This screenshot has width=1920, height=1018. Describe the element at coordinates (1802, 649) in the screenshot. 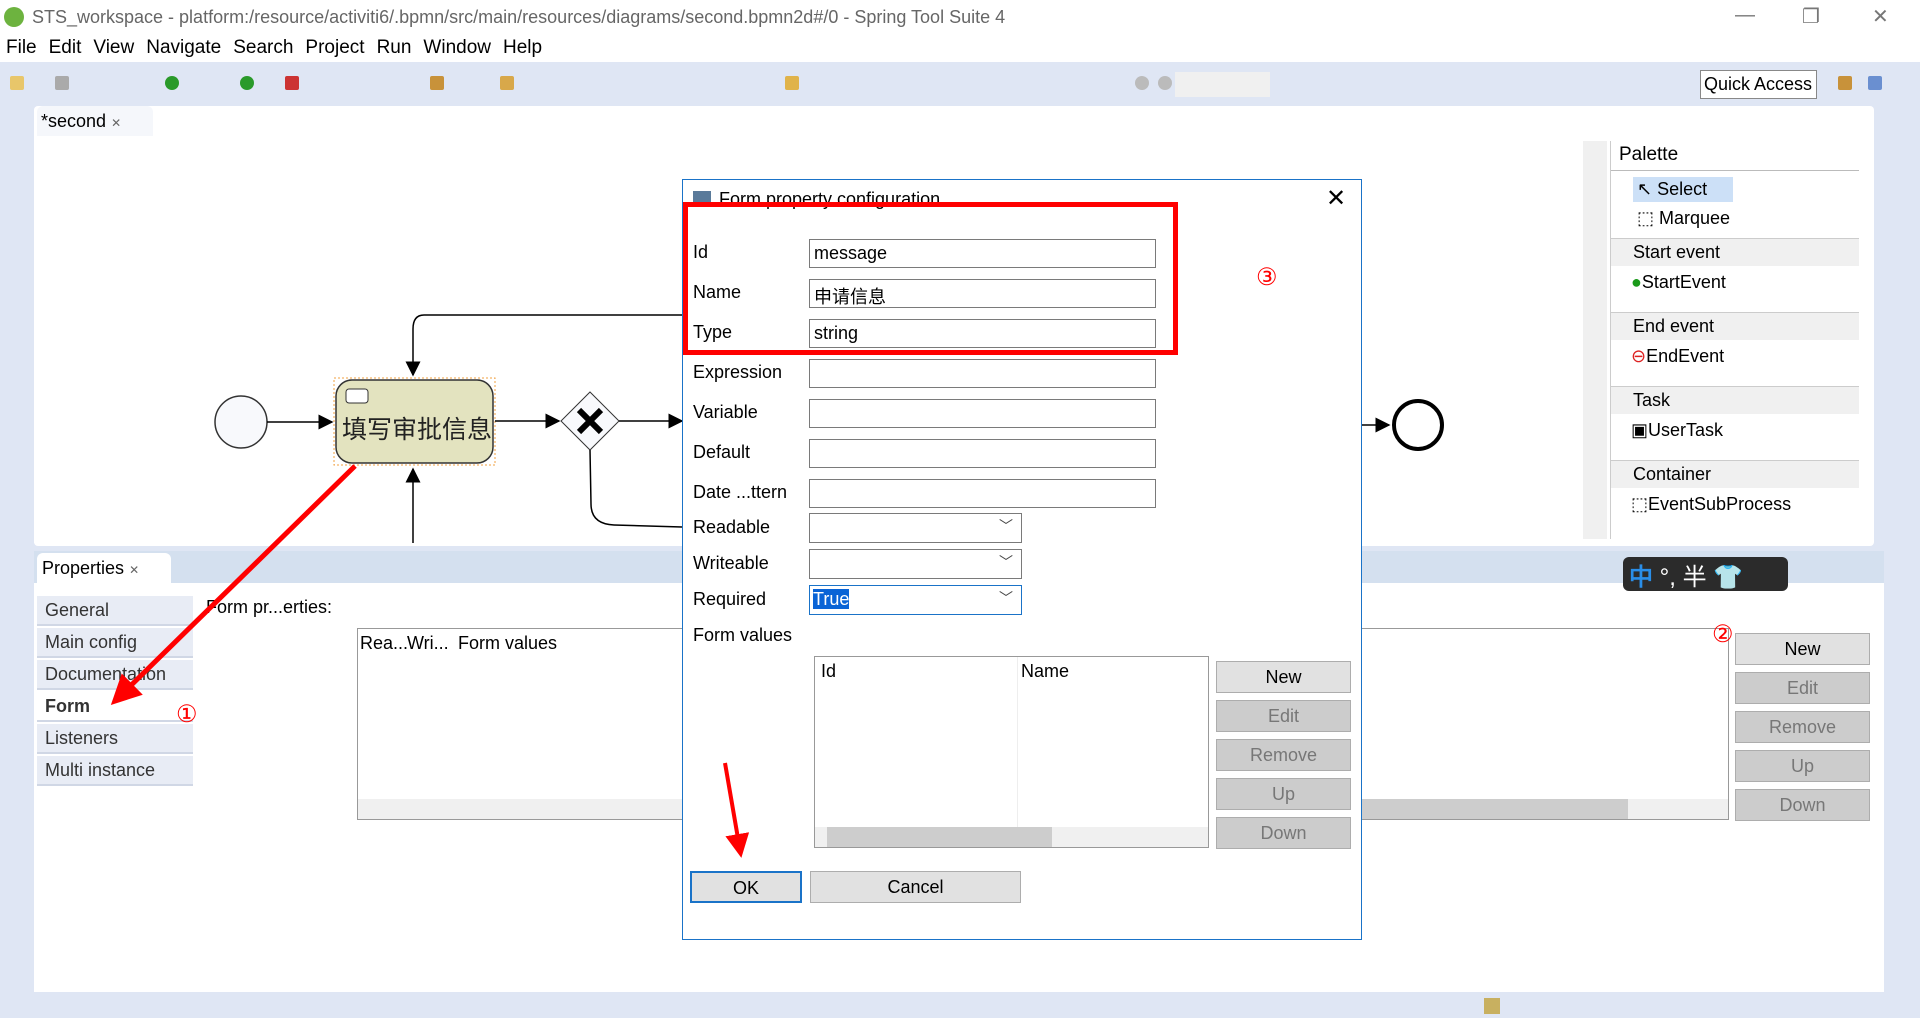

I see `prop-new-button: New` at that location.